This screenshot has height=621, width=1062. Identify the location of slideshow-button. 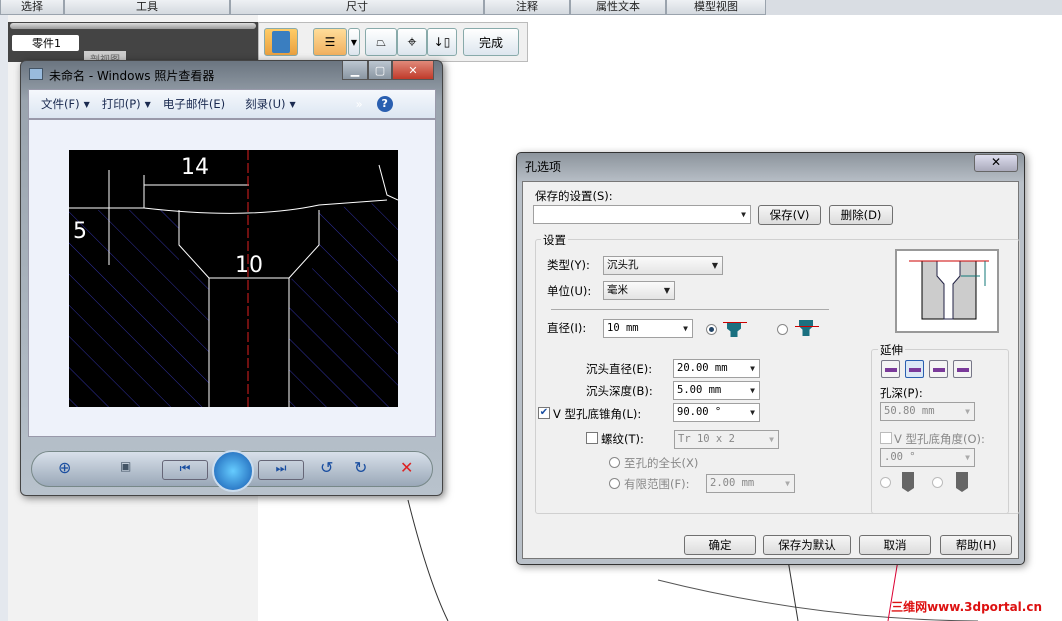
(233, 471).